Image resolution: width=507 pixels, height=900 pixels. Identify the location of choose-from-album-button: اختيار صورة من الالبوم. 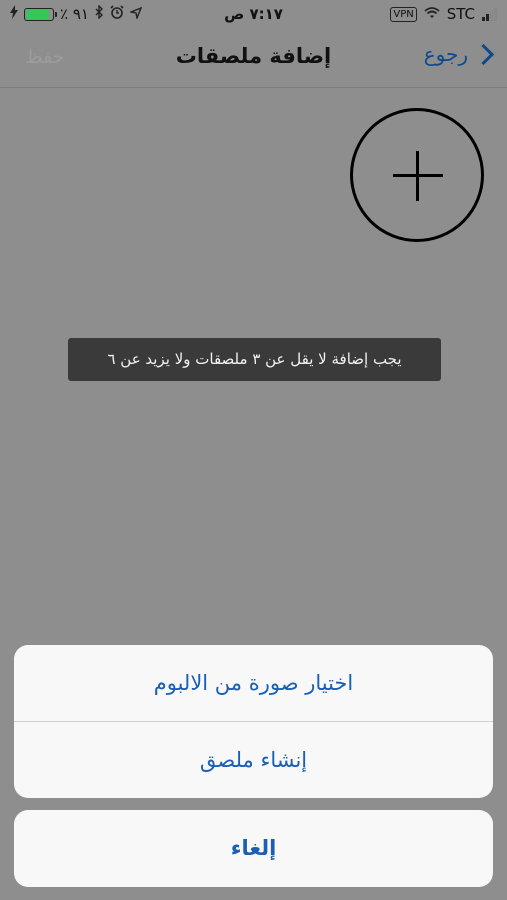
(253, 683).